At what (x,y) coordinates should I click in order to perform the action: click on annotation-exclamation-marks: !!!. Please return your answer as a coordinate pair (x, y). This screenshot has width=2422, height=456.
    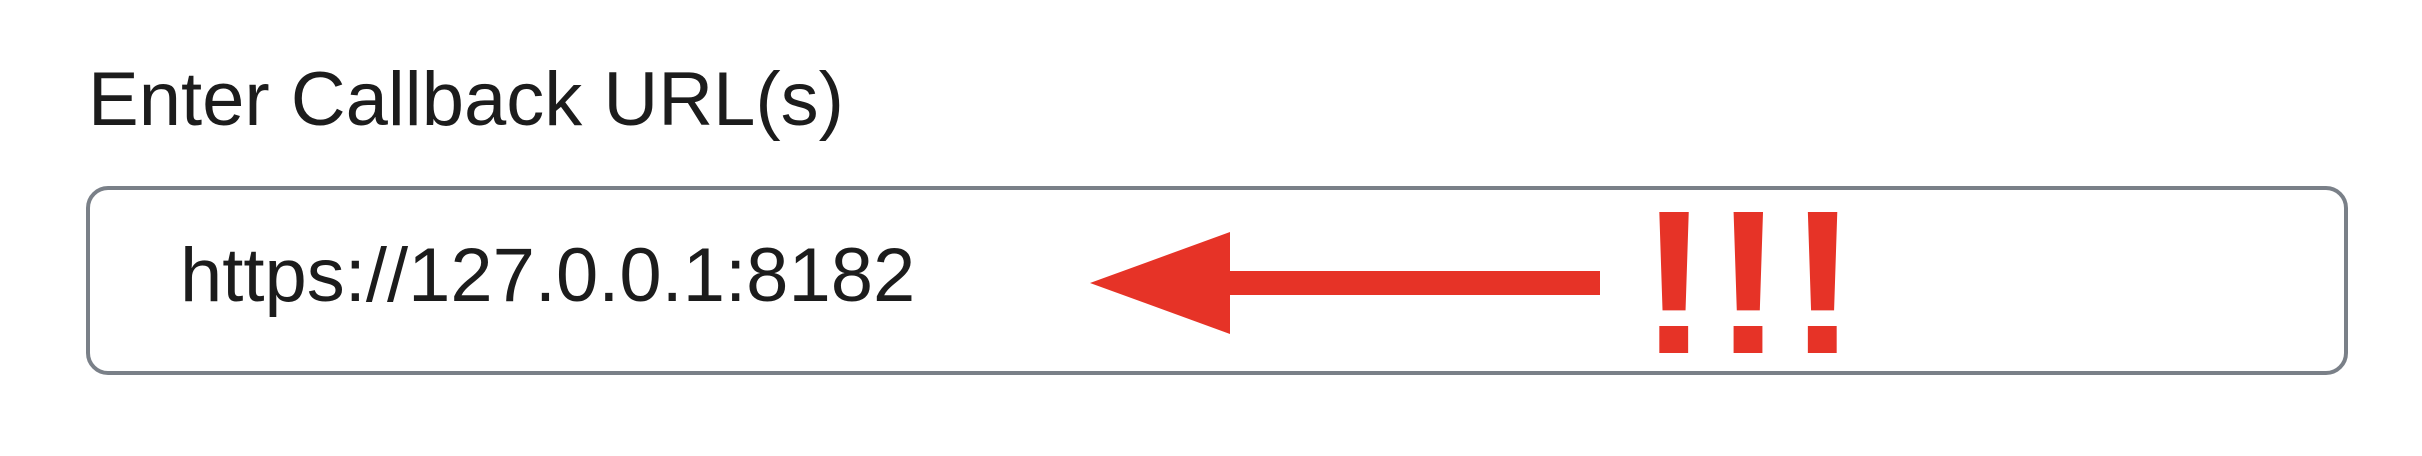
    Looking at the image, I should click on (1751, 282).